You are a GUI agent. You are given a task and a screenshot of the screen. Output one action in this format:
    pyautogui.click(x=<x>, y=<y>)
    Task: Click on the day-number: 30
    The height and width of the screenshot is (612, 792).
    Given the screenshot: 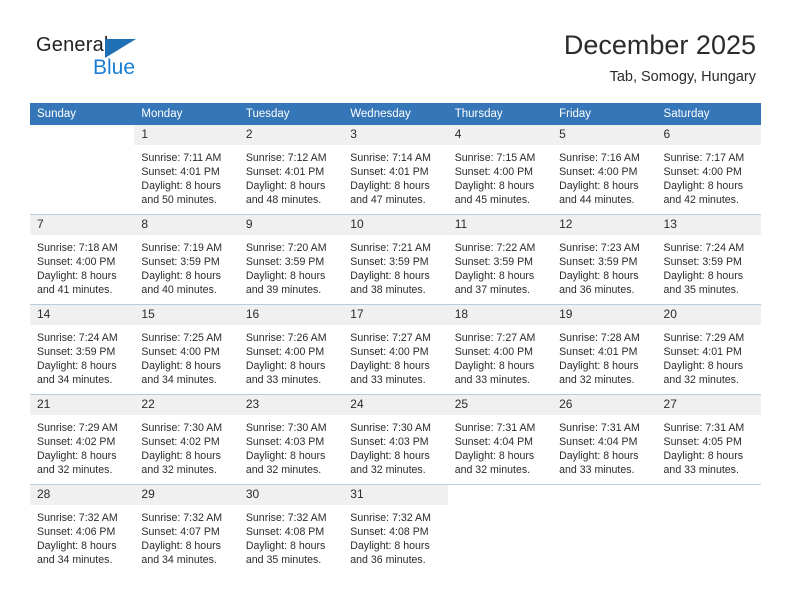 What is the action you would take?
    pyautogui.click(x=291, y=495)
    